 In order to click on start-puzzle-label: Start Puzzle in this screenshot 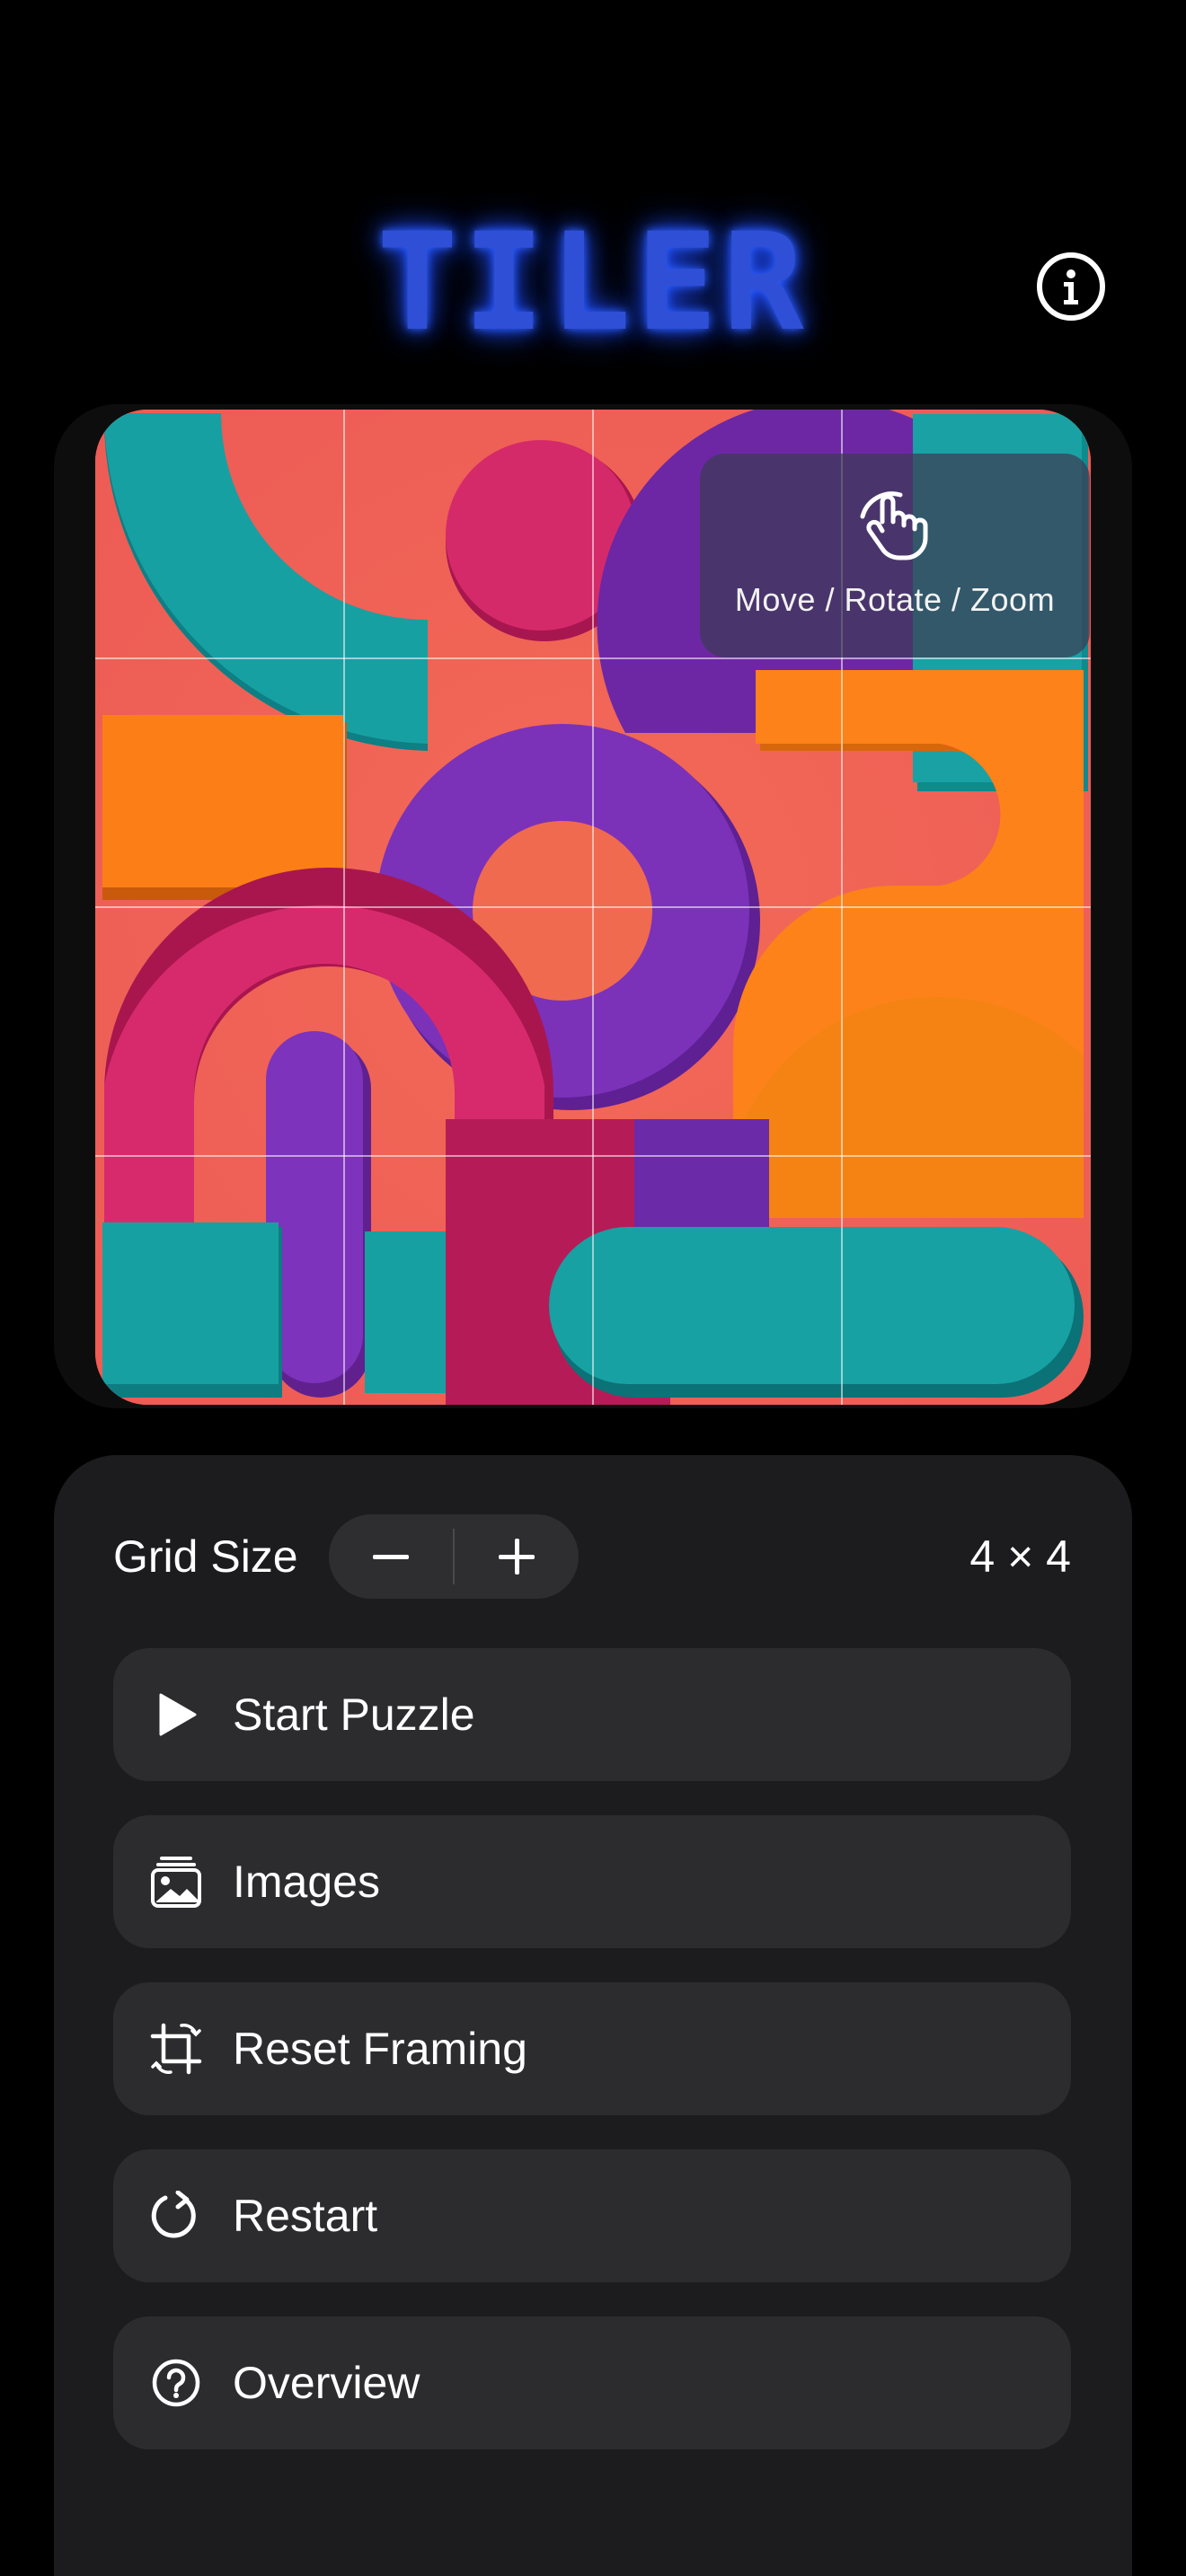, I will do `click(354, 1714)`.